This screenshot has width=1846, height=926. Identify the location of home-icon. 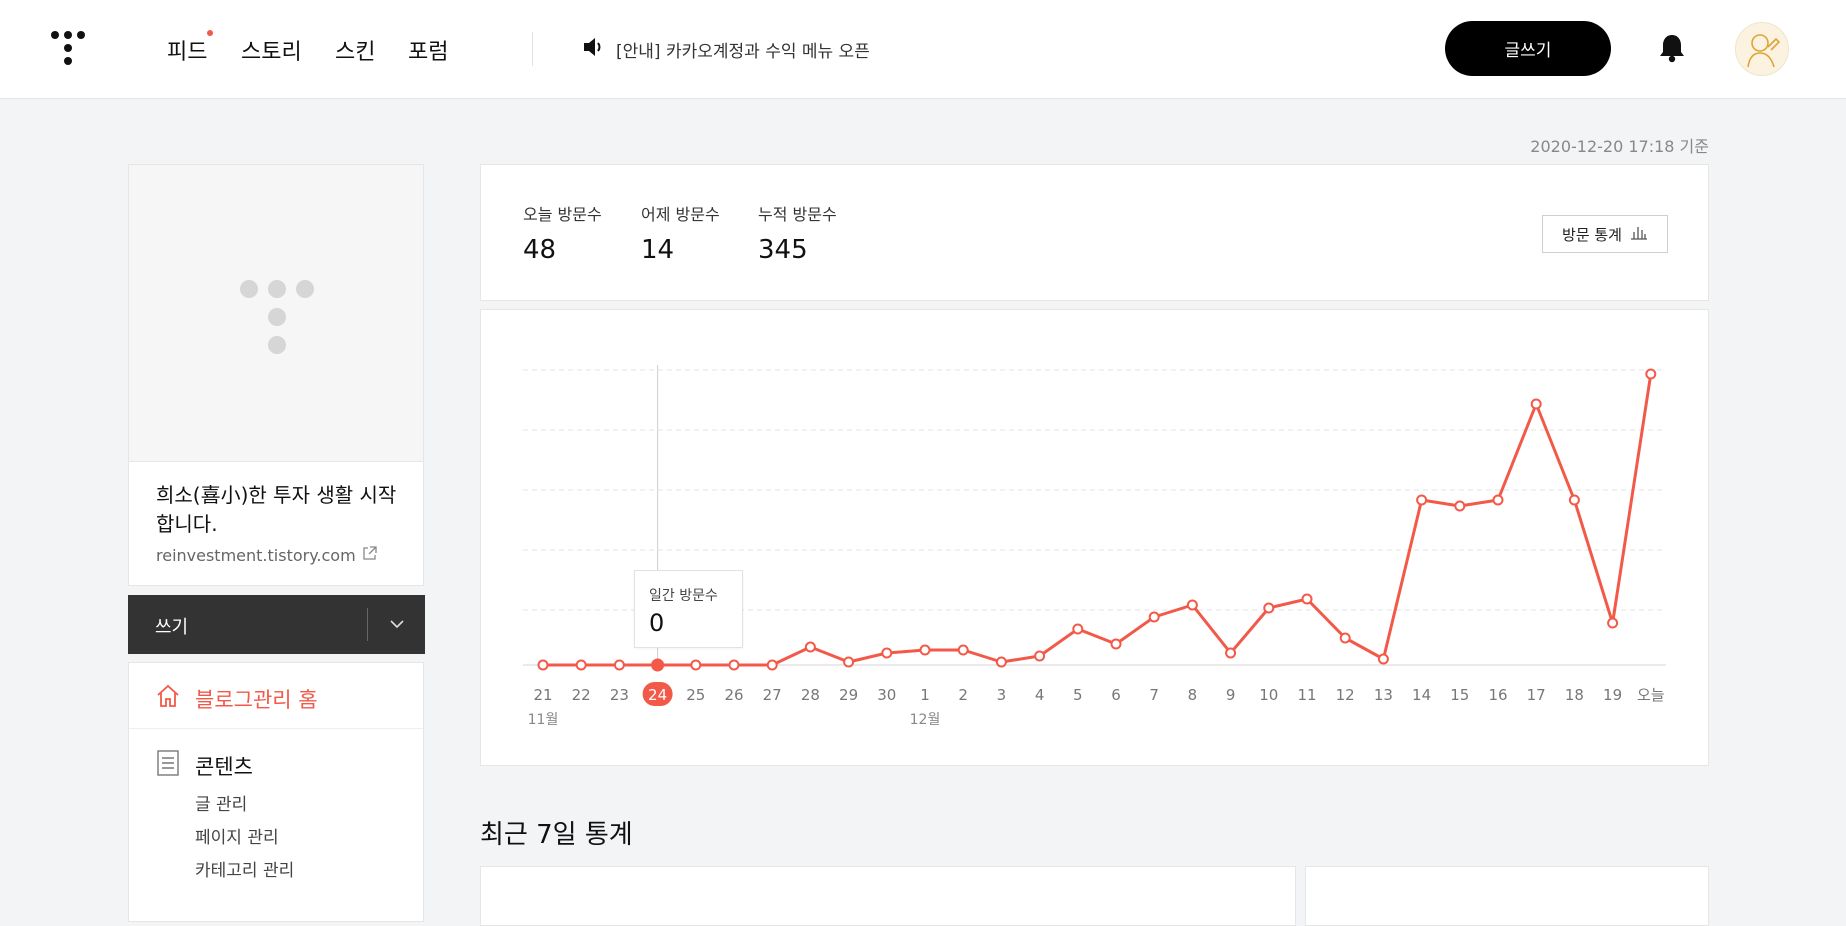
(168, 698).